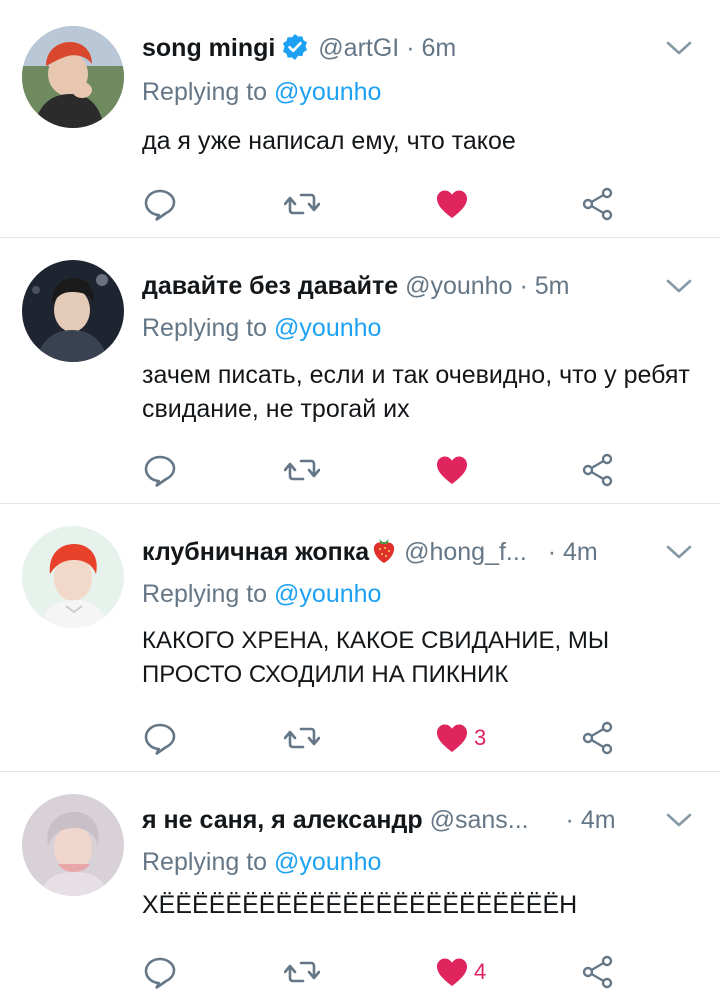 The height and width of the screenshot is (1008, 720). Describe the element at coordinates (387, 972) in the screenshot. I see `tweet-actions: 4` at that location.